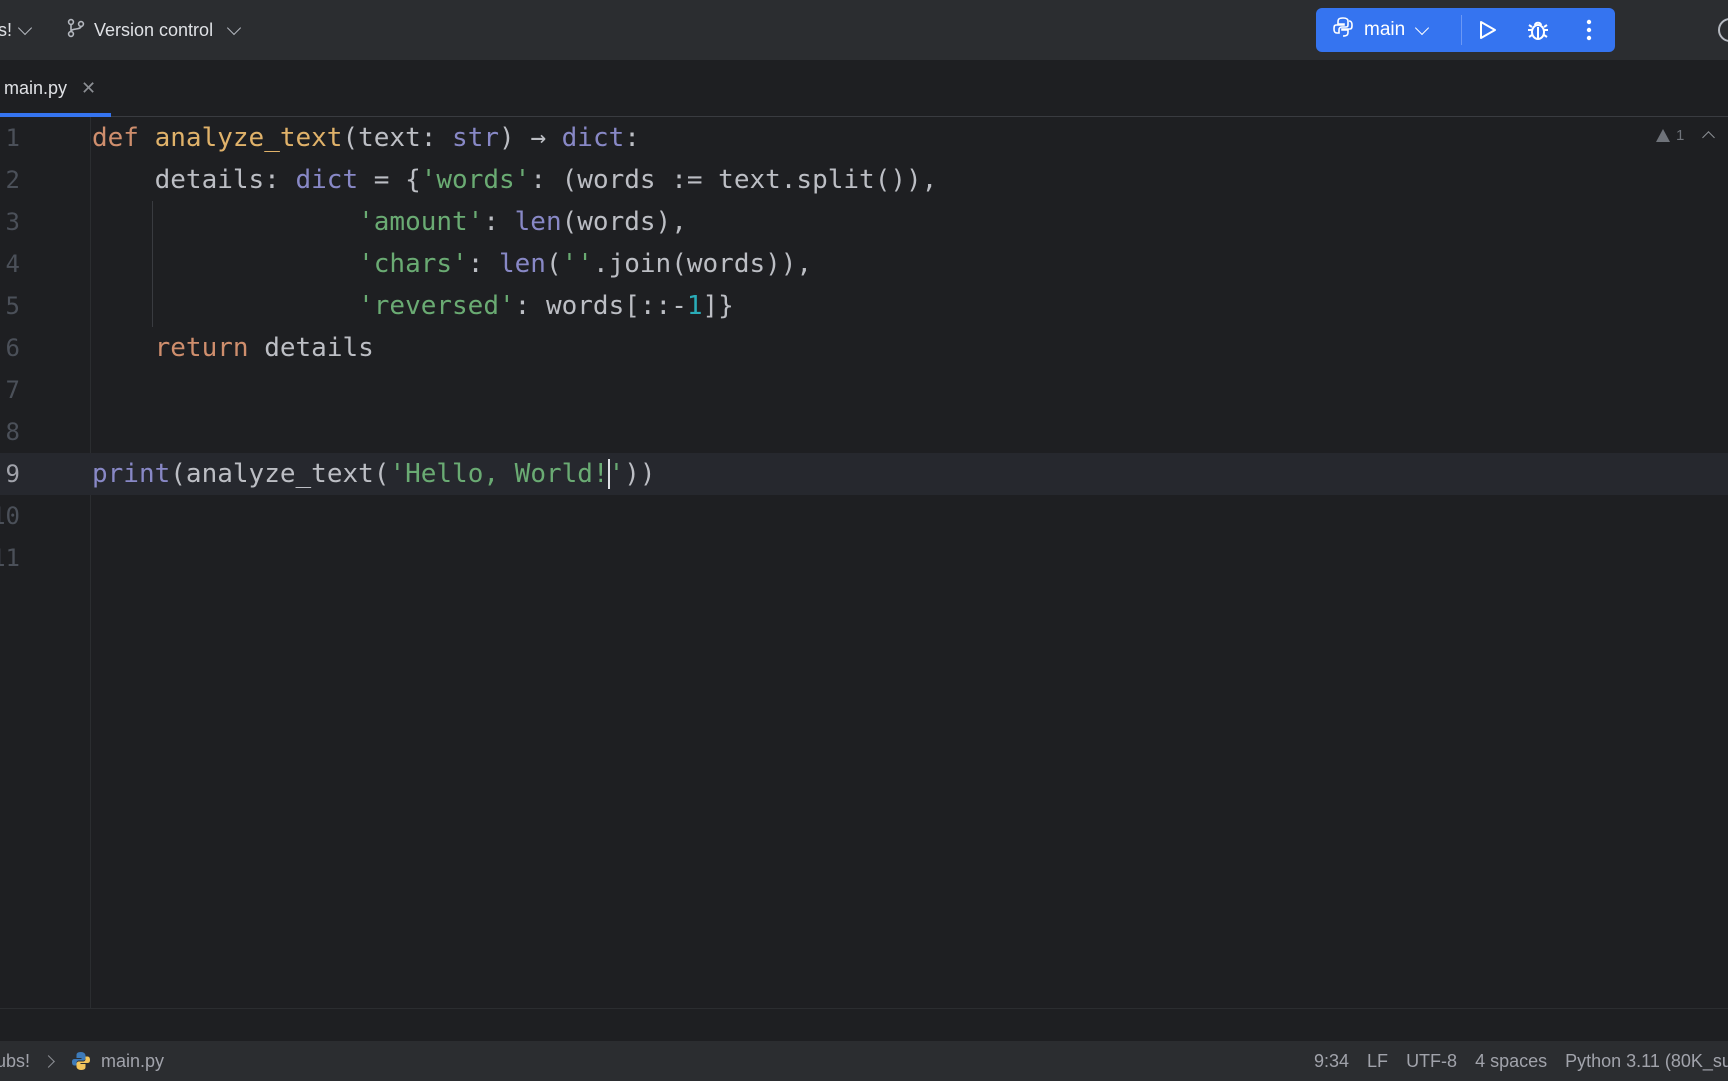 Image resolution: width=1728 pixels, height=1081 pixels. What do you see at coordinates (864, 89) in the screenshot?
I see `editor-tabs: main.py ✕` at bounding box center [864, 89].